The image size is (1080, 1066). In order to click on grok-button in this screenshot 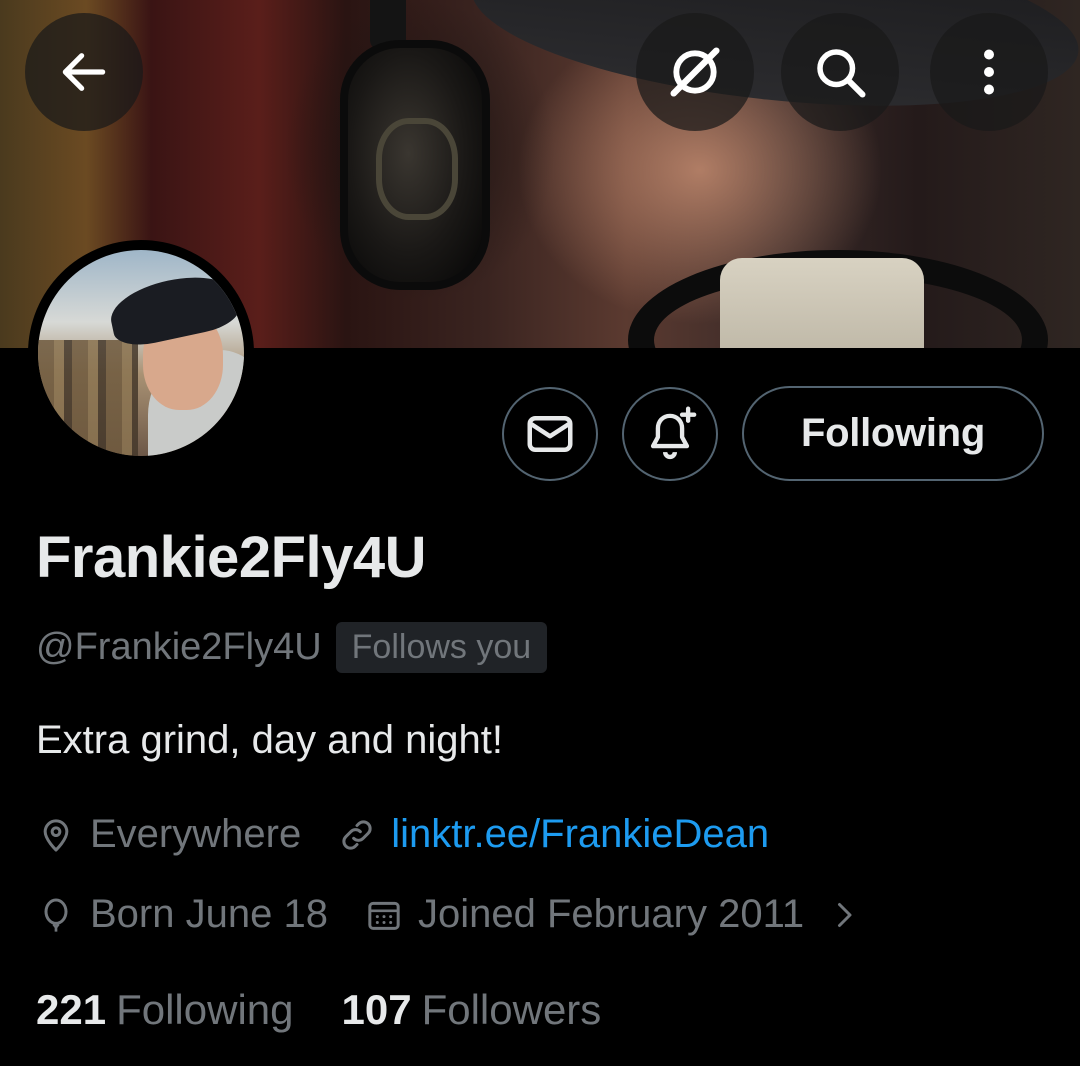, I will do `click(695, 72)`.